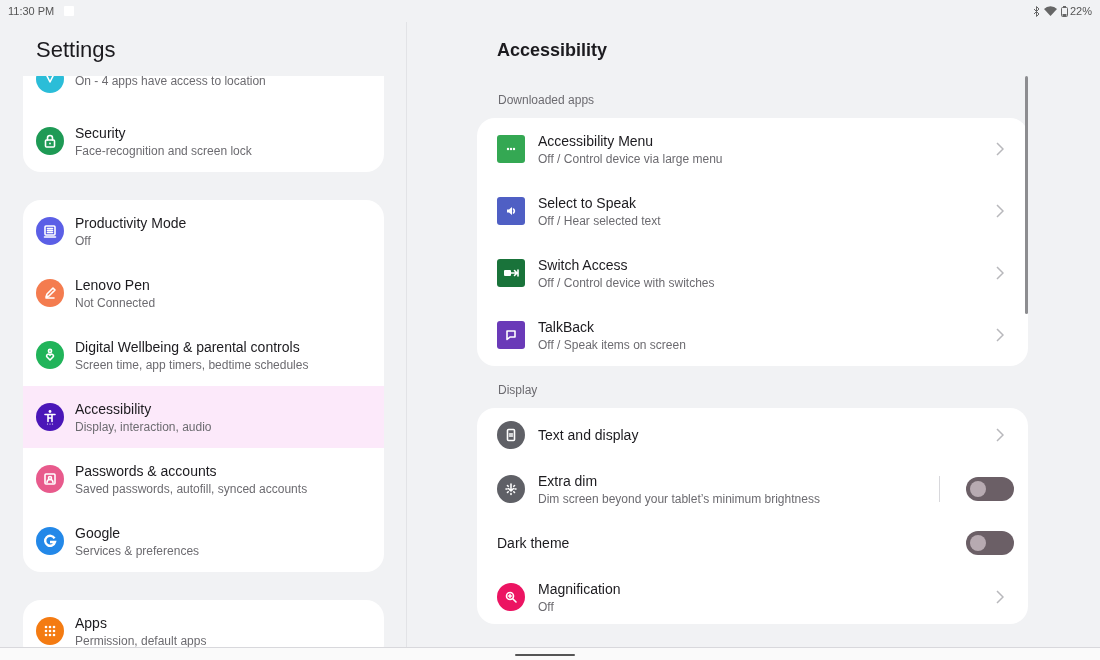  Describe the element at coordinates (115, 302) in the screenshot. I see `item-subtitle: Not Connected` at that location.